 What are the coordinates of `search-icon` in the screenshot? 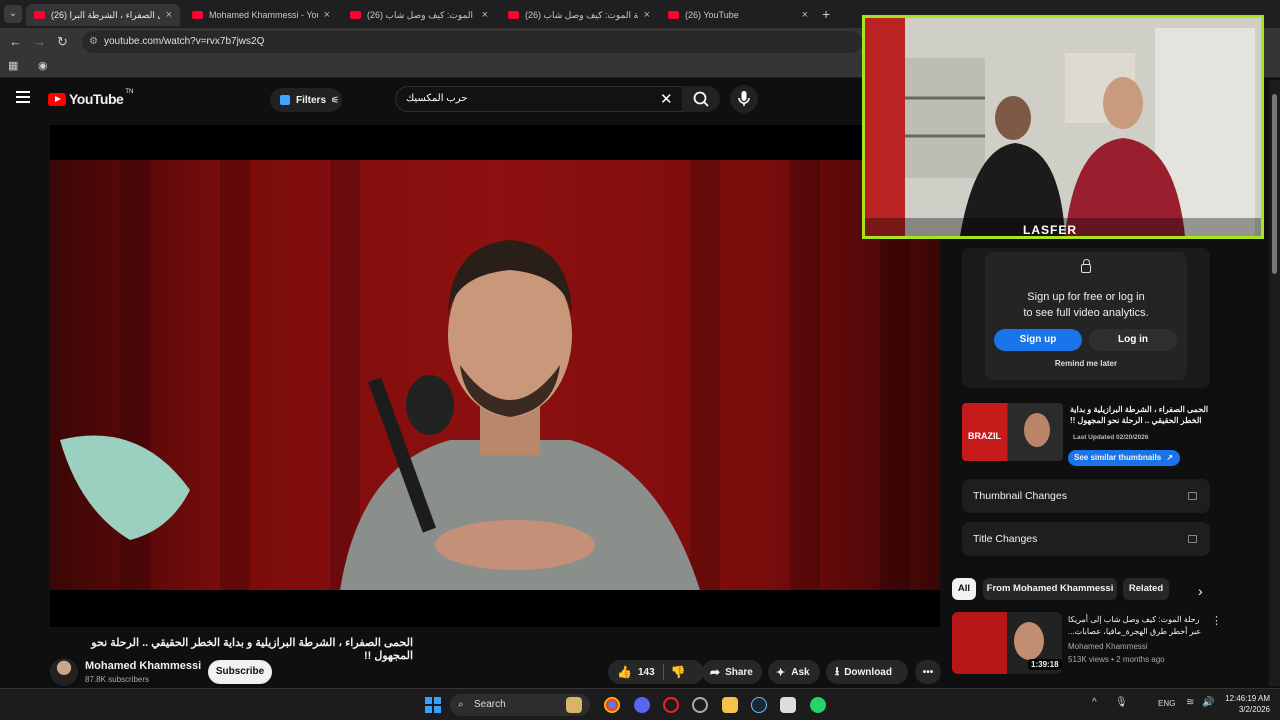 It's located at (701, 99).